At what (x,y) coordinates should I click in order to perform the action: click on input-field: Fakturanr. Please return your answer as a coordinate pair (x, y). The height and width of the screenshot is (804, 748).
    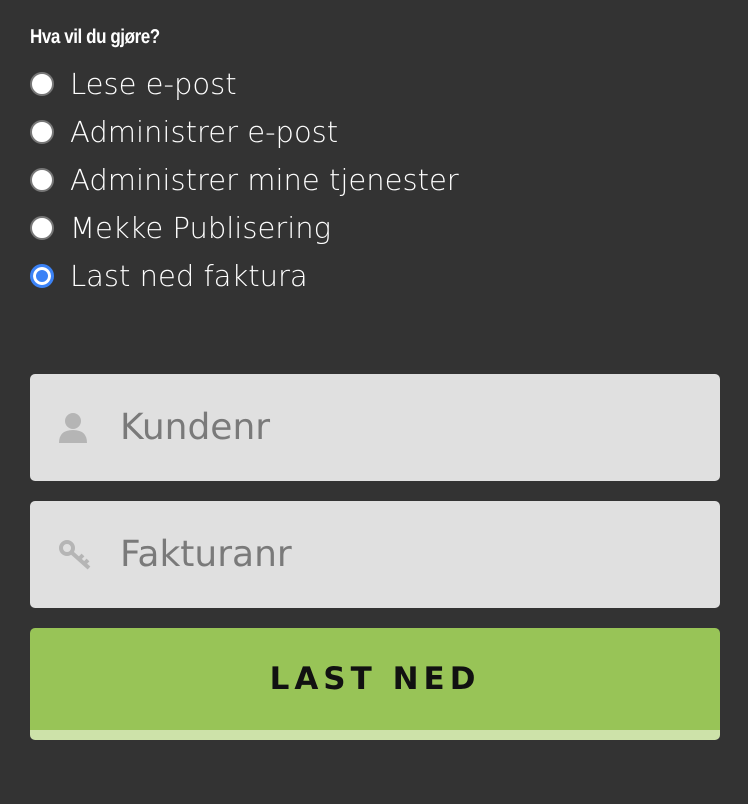
    Looking at the image, I should click on (375, 554).